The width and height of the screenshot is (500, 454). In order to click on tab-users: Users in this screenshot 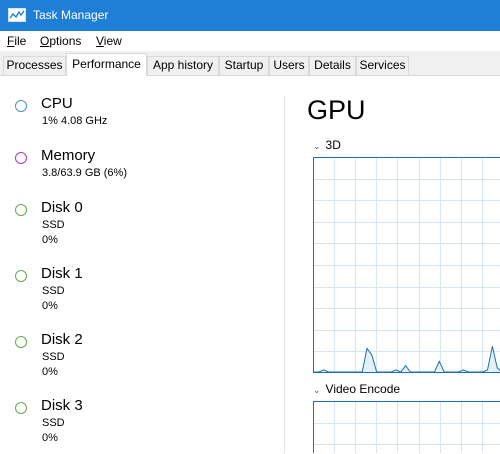, I will do `click(289, 65)`.